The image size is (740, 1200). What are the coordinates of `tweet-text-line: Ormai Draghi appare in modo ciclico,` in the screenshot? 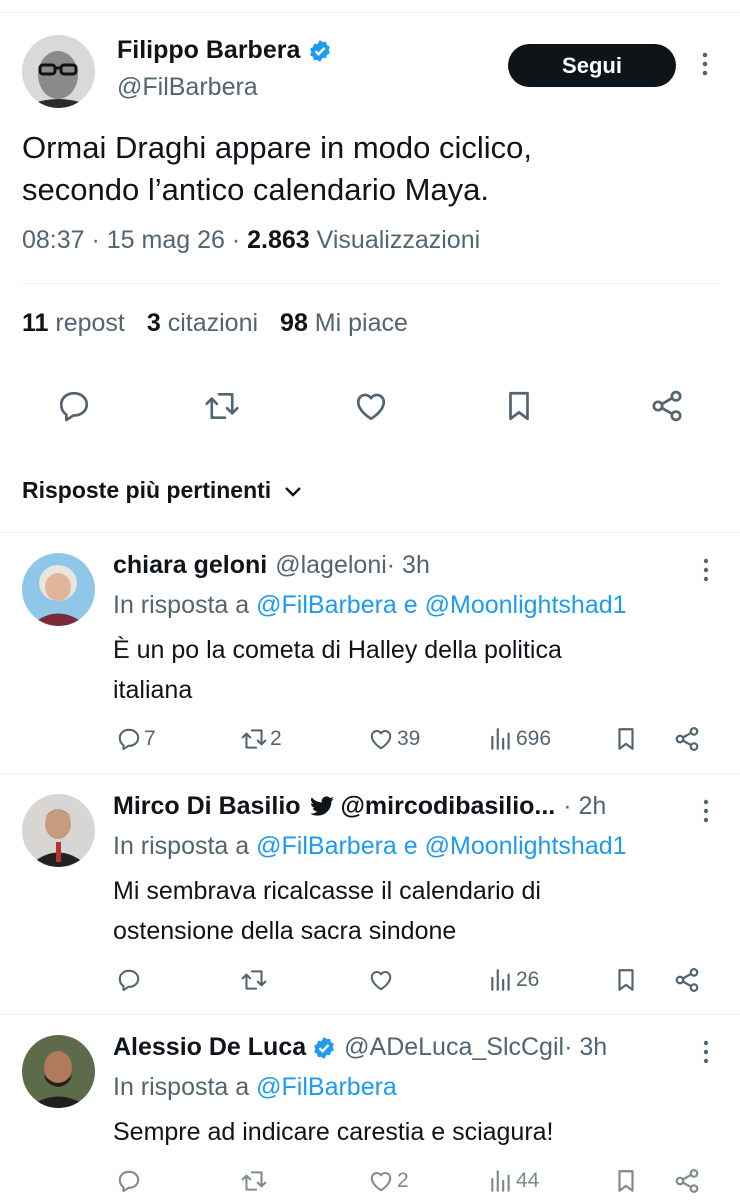 It's located at (277, 147).